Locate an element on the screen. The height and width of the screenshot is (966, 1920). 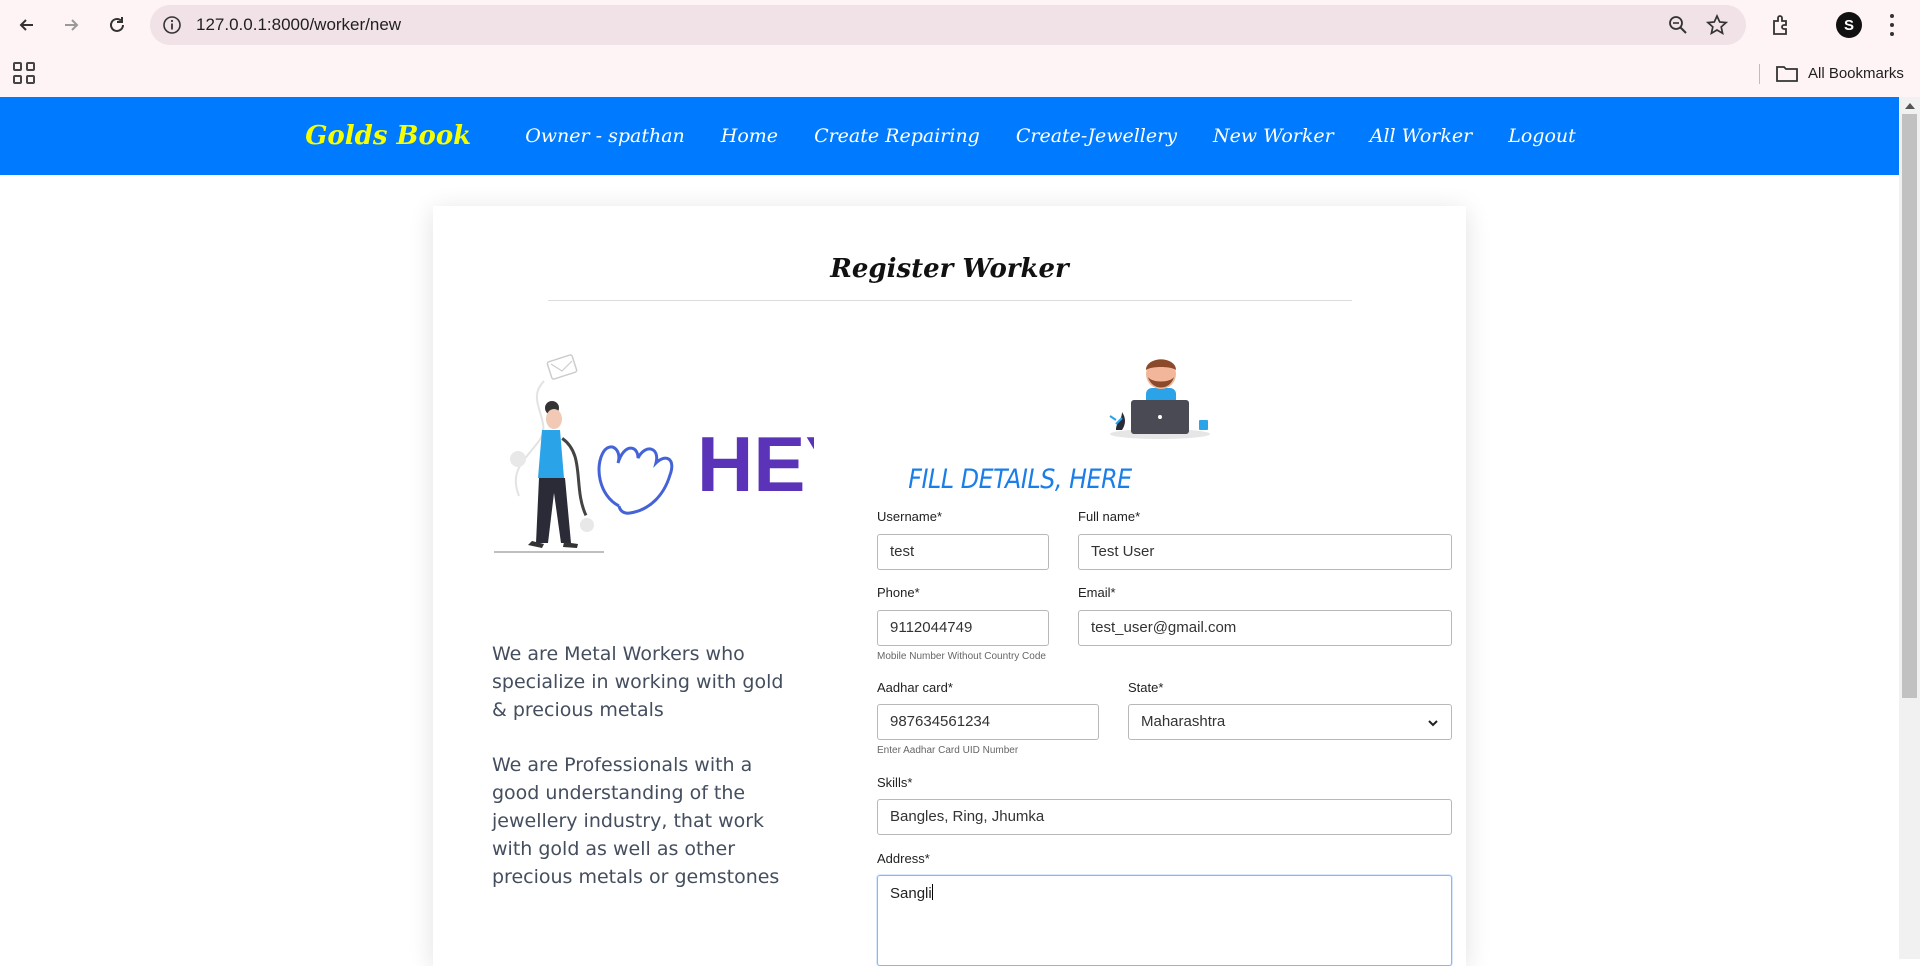
aadhar-help-text: Enter Aadhar Card UID Number is located at coordinates (948, 750).